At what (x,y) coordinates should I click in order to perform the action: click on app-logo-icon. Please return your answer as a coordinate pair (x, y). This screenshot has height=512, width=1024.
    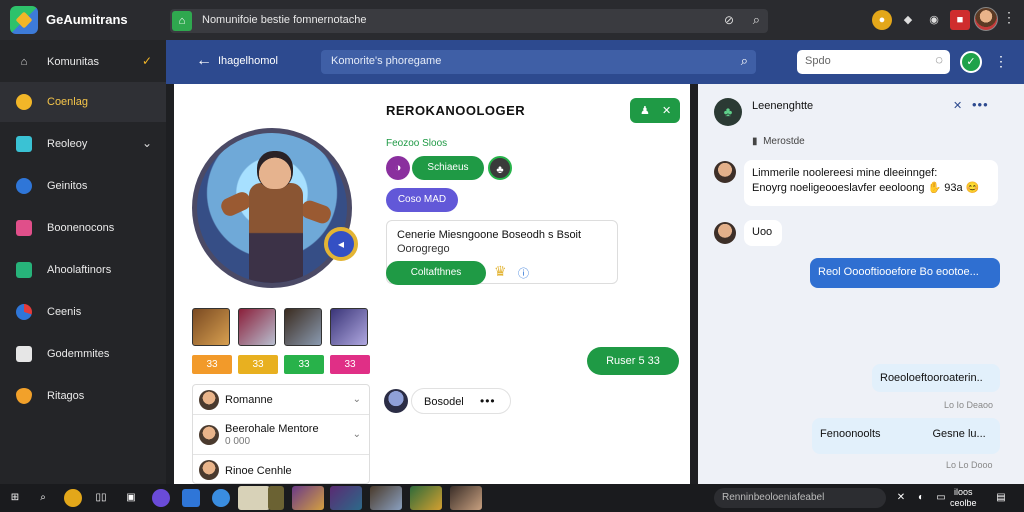
    Looking at the image, I should click on (24, 20).